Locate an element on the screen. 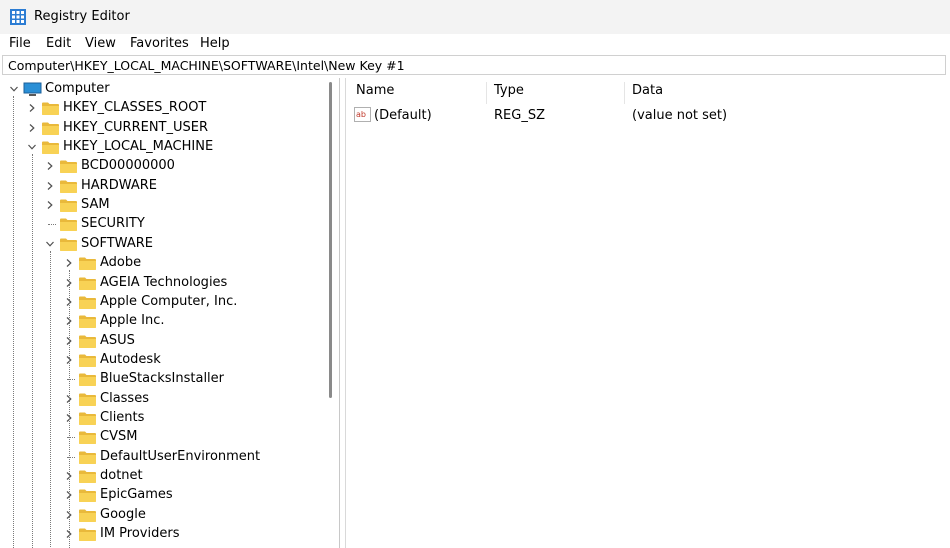 The width and height of the screenshot is (950, 548). column-header-data: Data is located at coordinates (647, 94).